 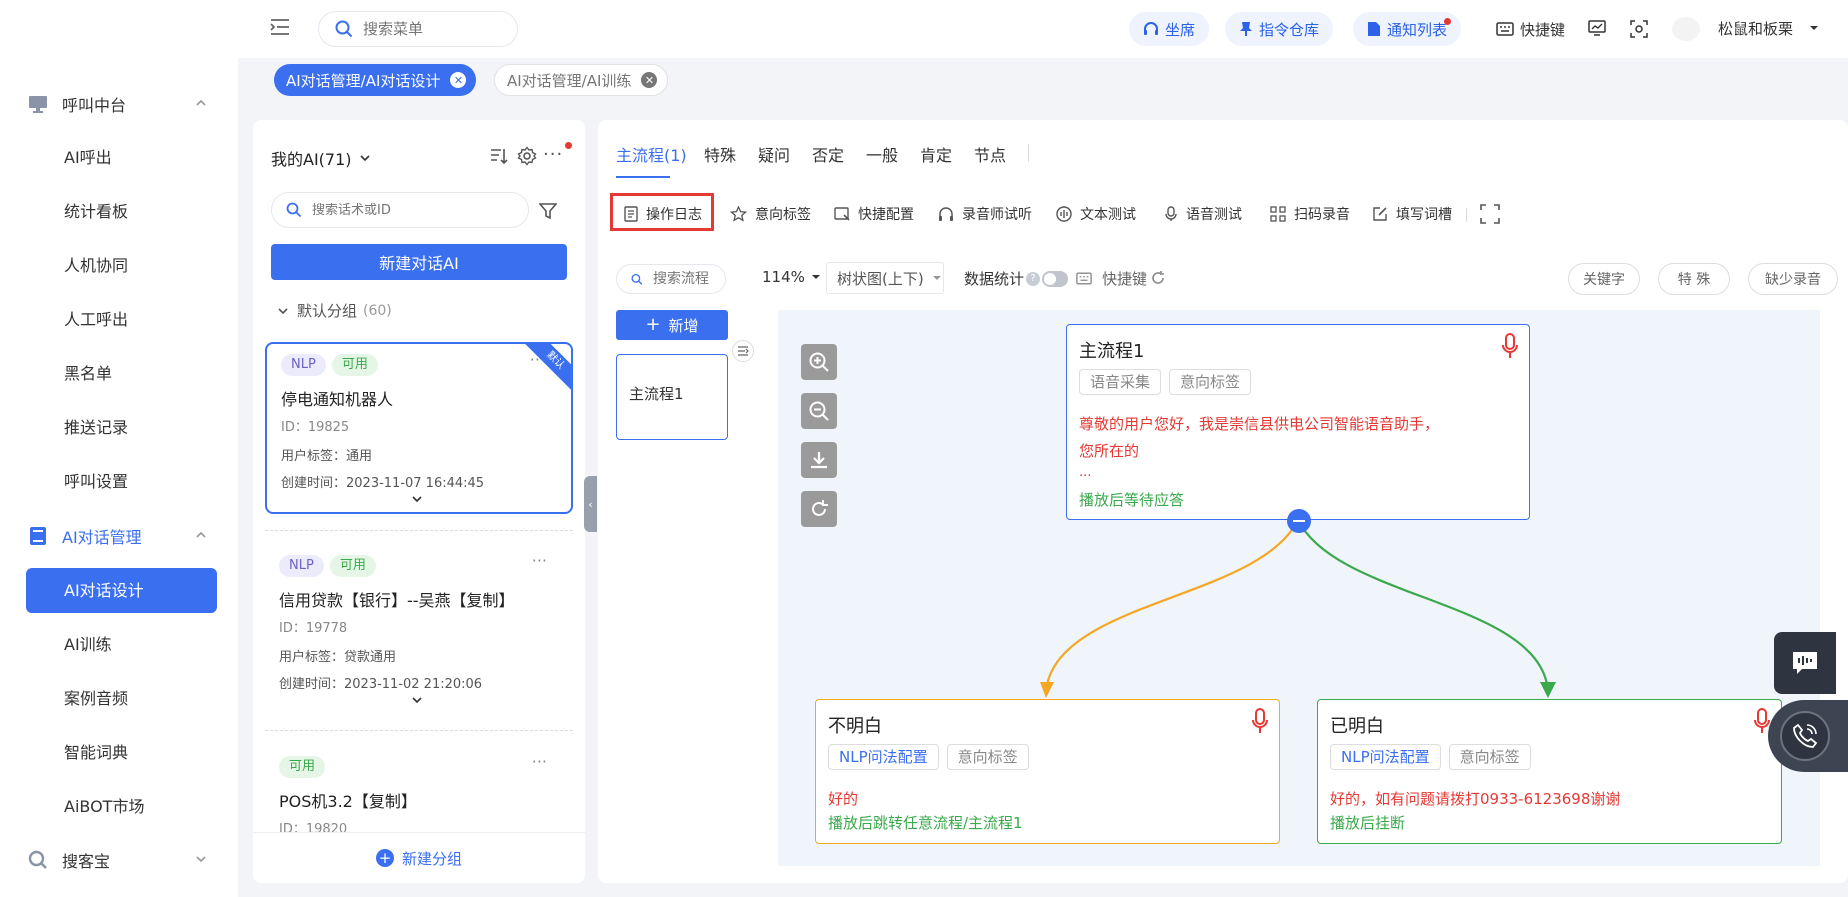 I want to click on sidebar-item-smart-dict: 智能词典, so click(x=121, y=752).